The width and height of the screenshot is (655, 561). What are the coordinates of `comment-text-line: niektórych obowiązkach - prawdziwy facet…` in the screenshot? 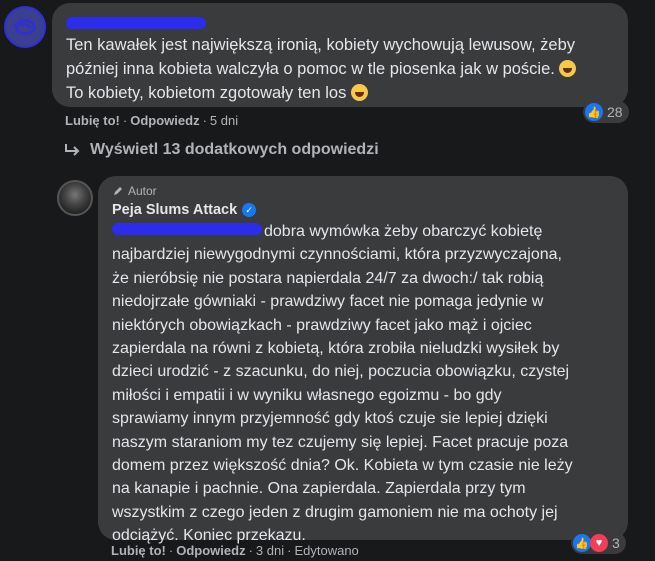 It's located at (322, 325).